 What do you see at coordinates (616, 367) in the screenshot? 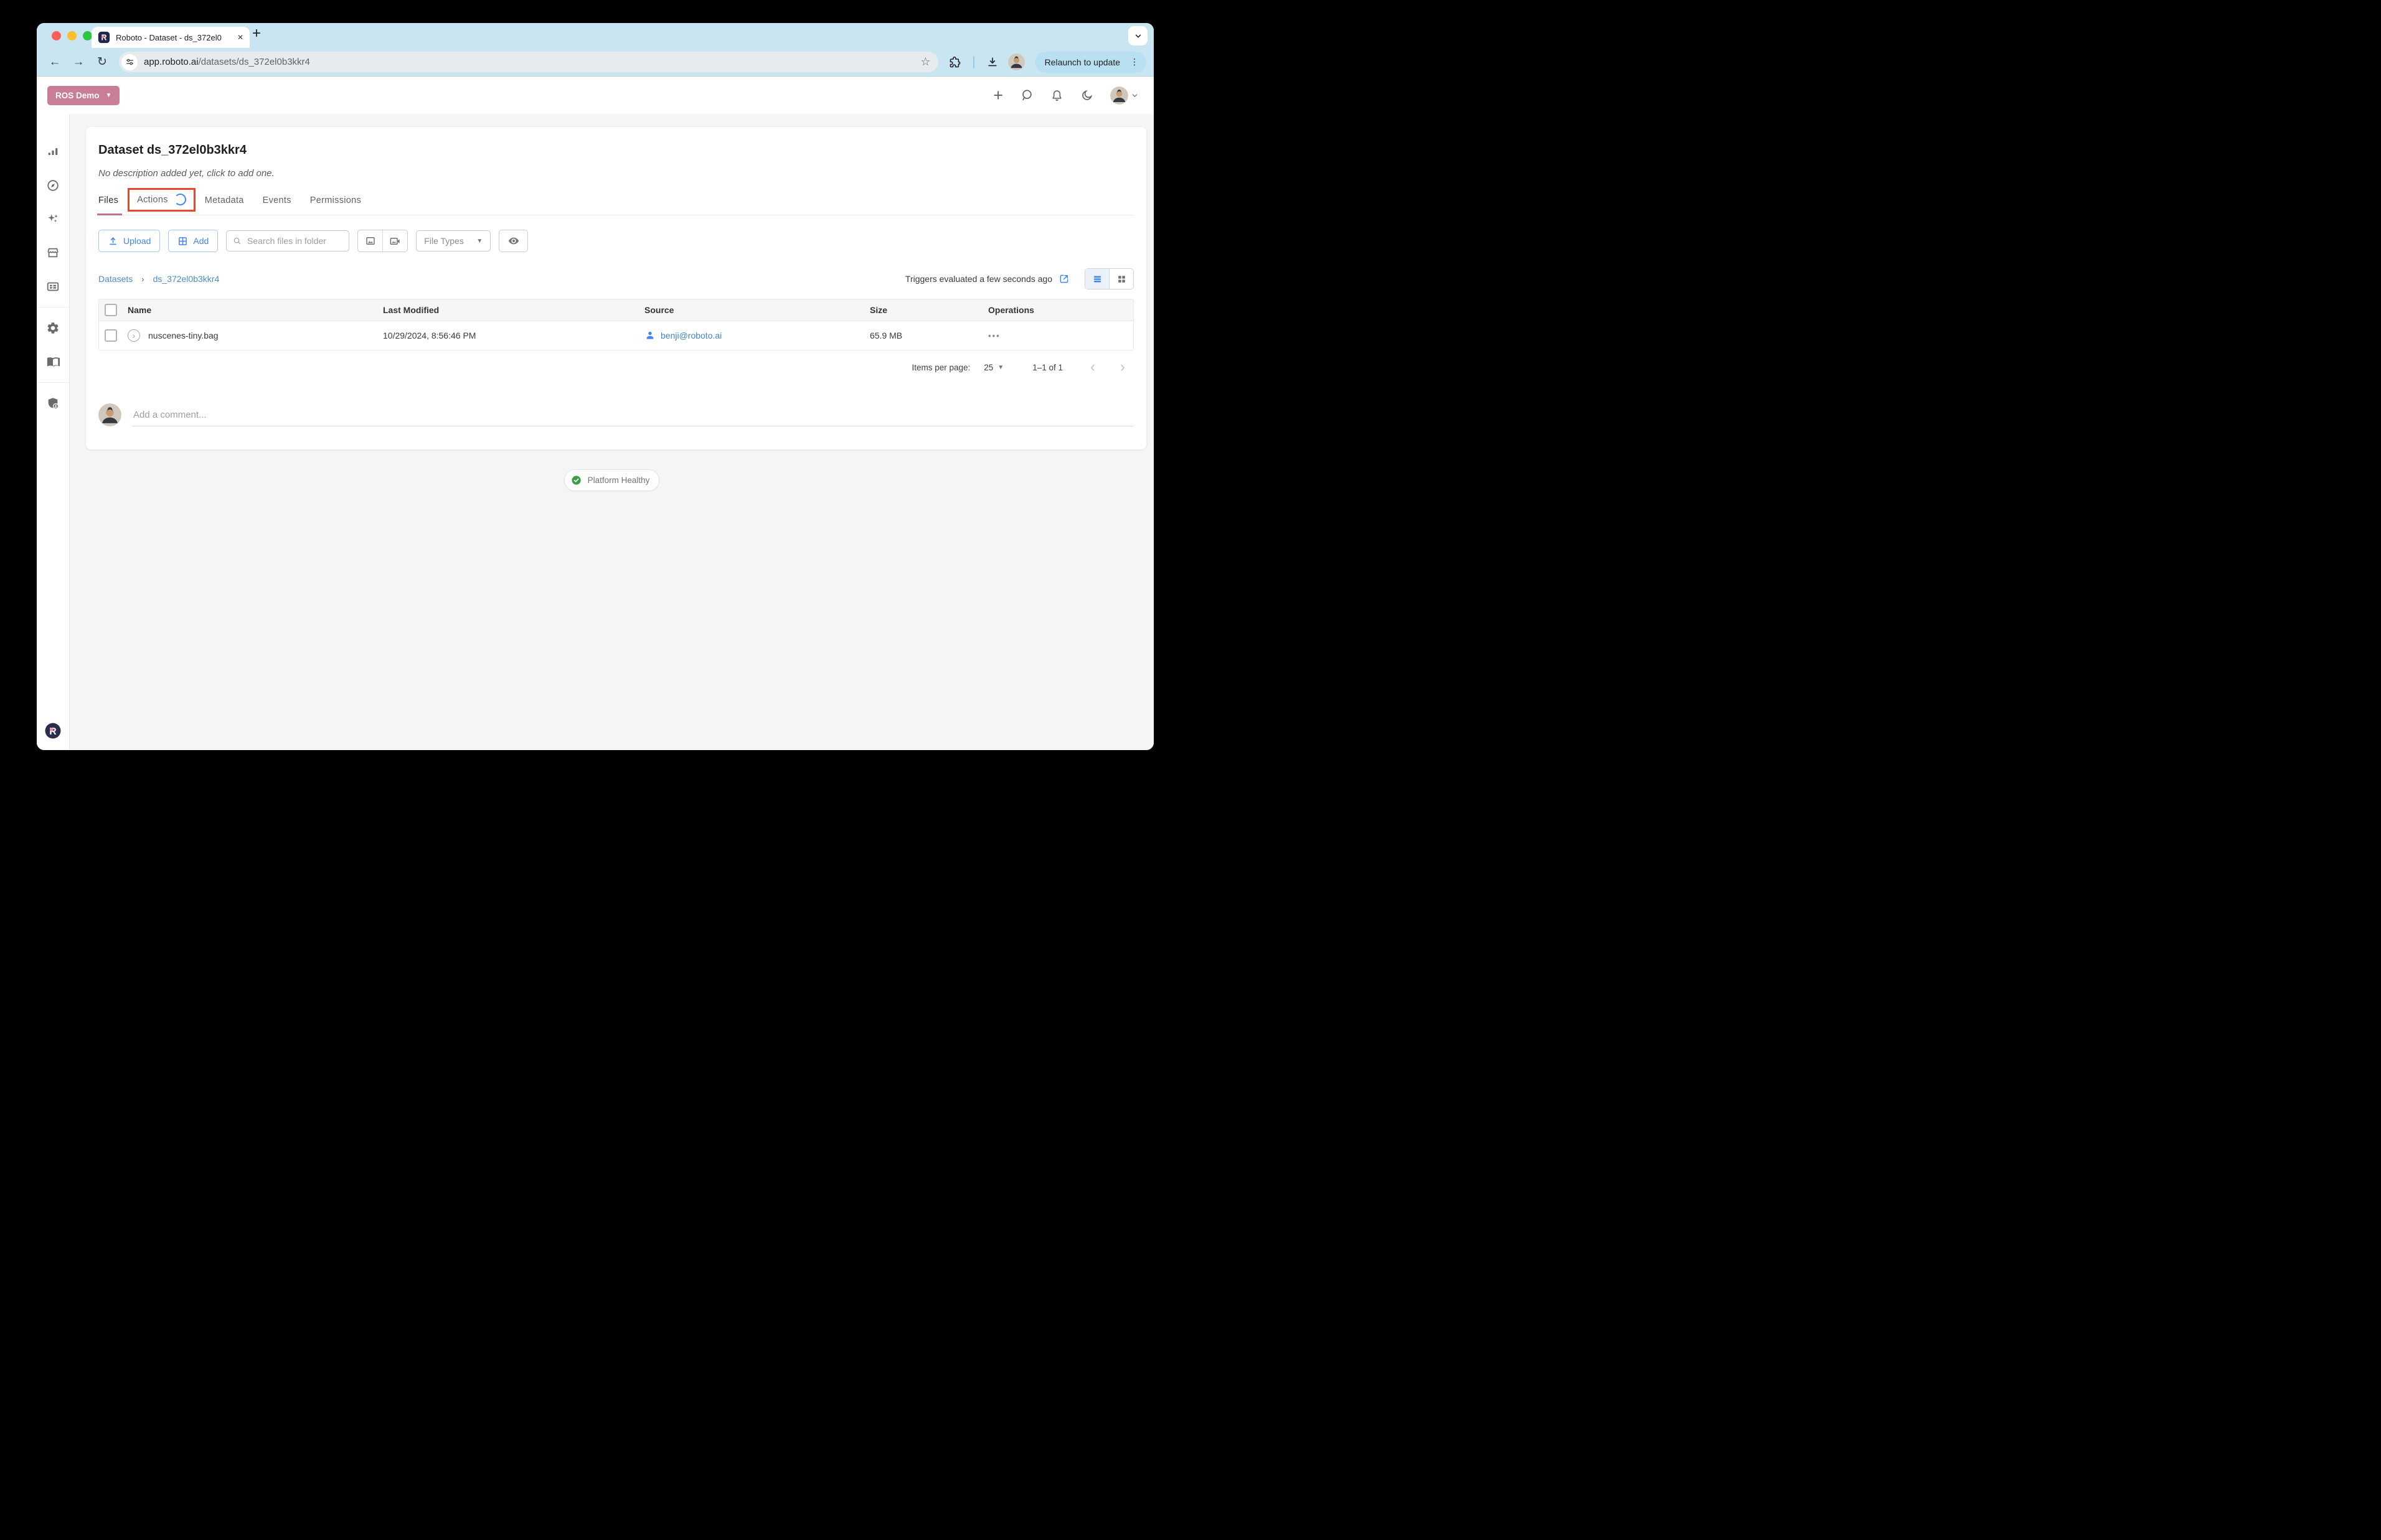
I see `pagination: Items per page: 25 ▼ 1–1 of 1 ‹ ›` at bounding box center [616, 367].